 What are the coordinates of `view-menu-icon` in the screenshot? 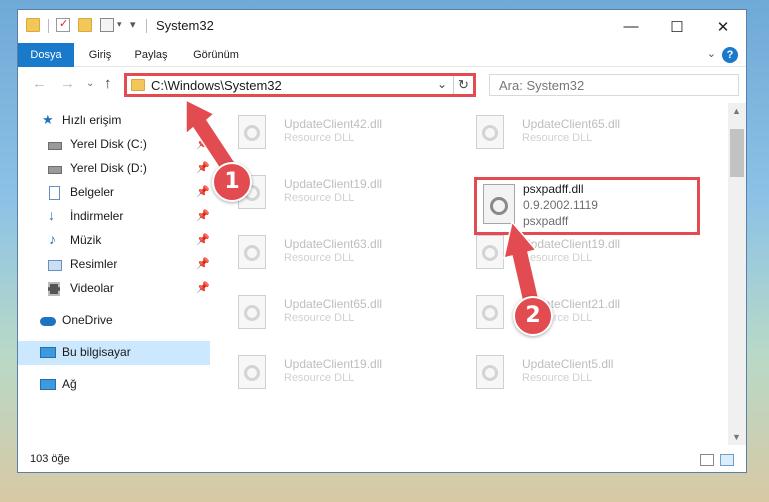 It's located at (107, 25).